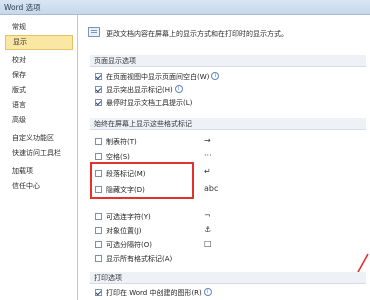  I want to click on sidebar-item-save: 保存, so click(39, 75).